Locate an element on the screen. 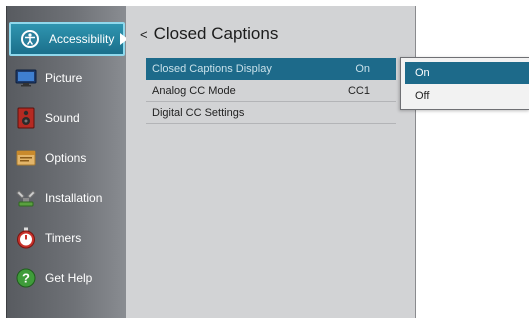 The image size is (529, 318). sidebar-item-label: Accessibility is located at coordinates (82, 39).